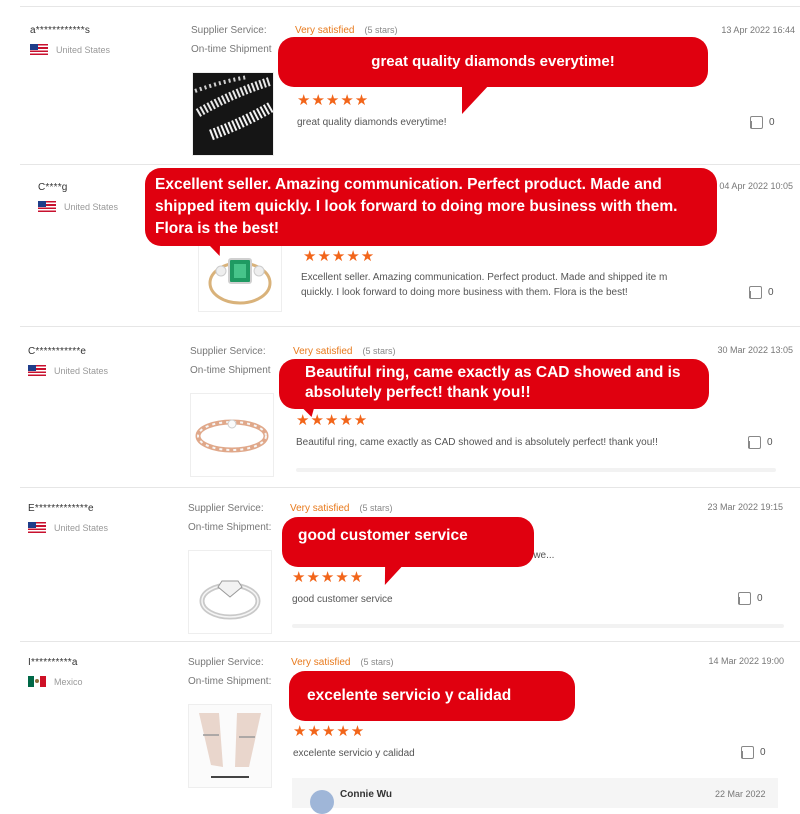 The height and width of the screenshot is (814, 800). Describe the element at coordinates (53, 662) in the screenshot. I see `reviewer-name: I**********a` at that location.